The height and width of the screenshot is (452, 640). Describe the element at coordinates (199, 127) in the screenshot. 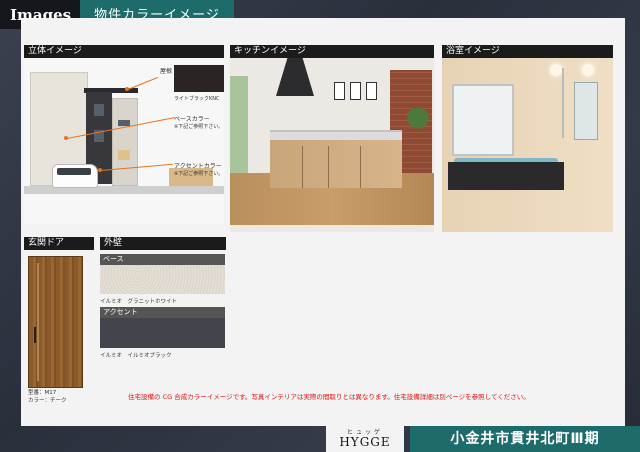

I see `base-note: ※下記ご参照下さい。` at that location.